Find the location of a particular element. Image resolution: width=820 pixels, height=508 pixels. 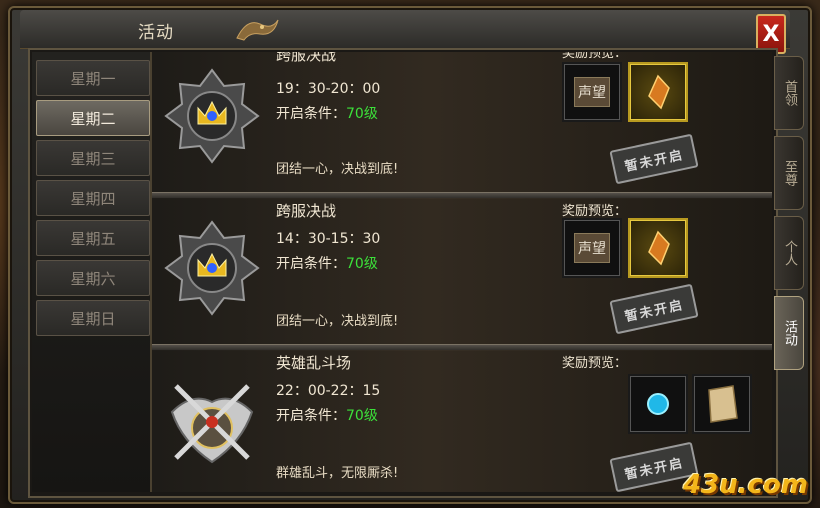

event-description: 群雄乱斗，无限厮杀! is located at coordinates (337, 473).